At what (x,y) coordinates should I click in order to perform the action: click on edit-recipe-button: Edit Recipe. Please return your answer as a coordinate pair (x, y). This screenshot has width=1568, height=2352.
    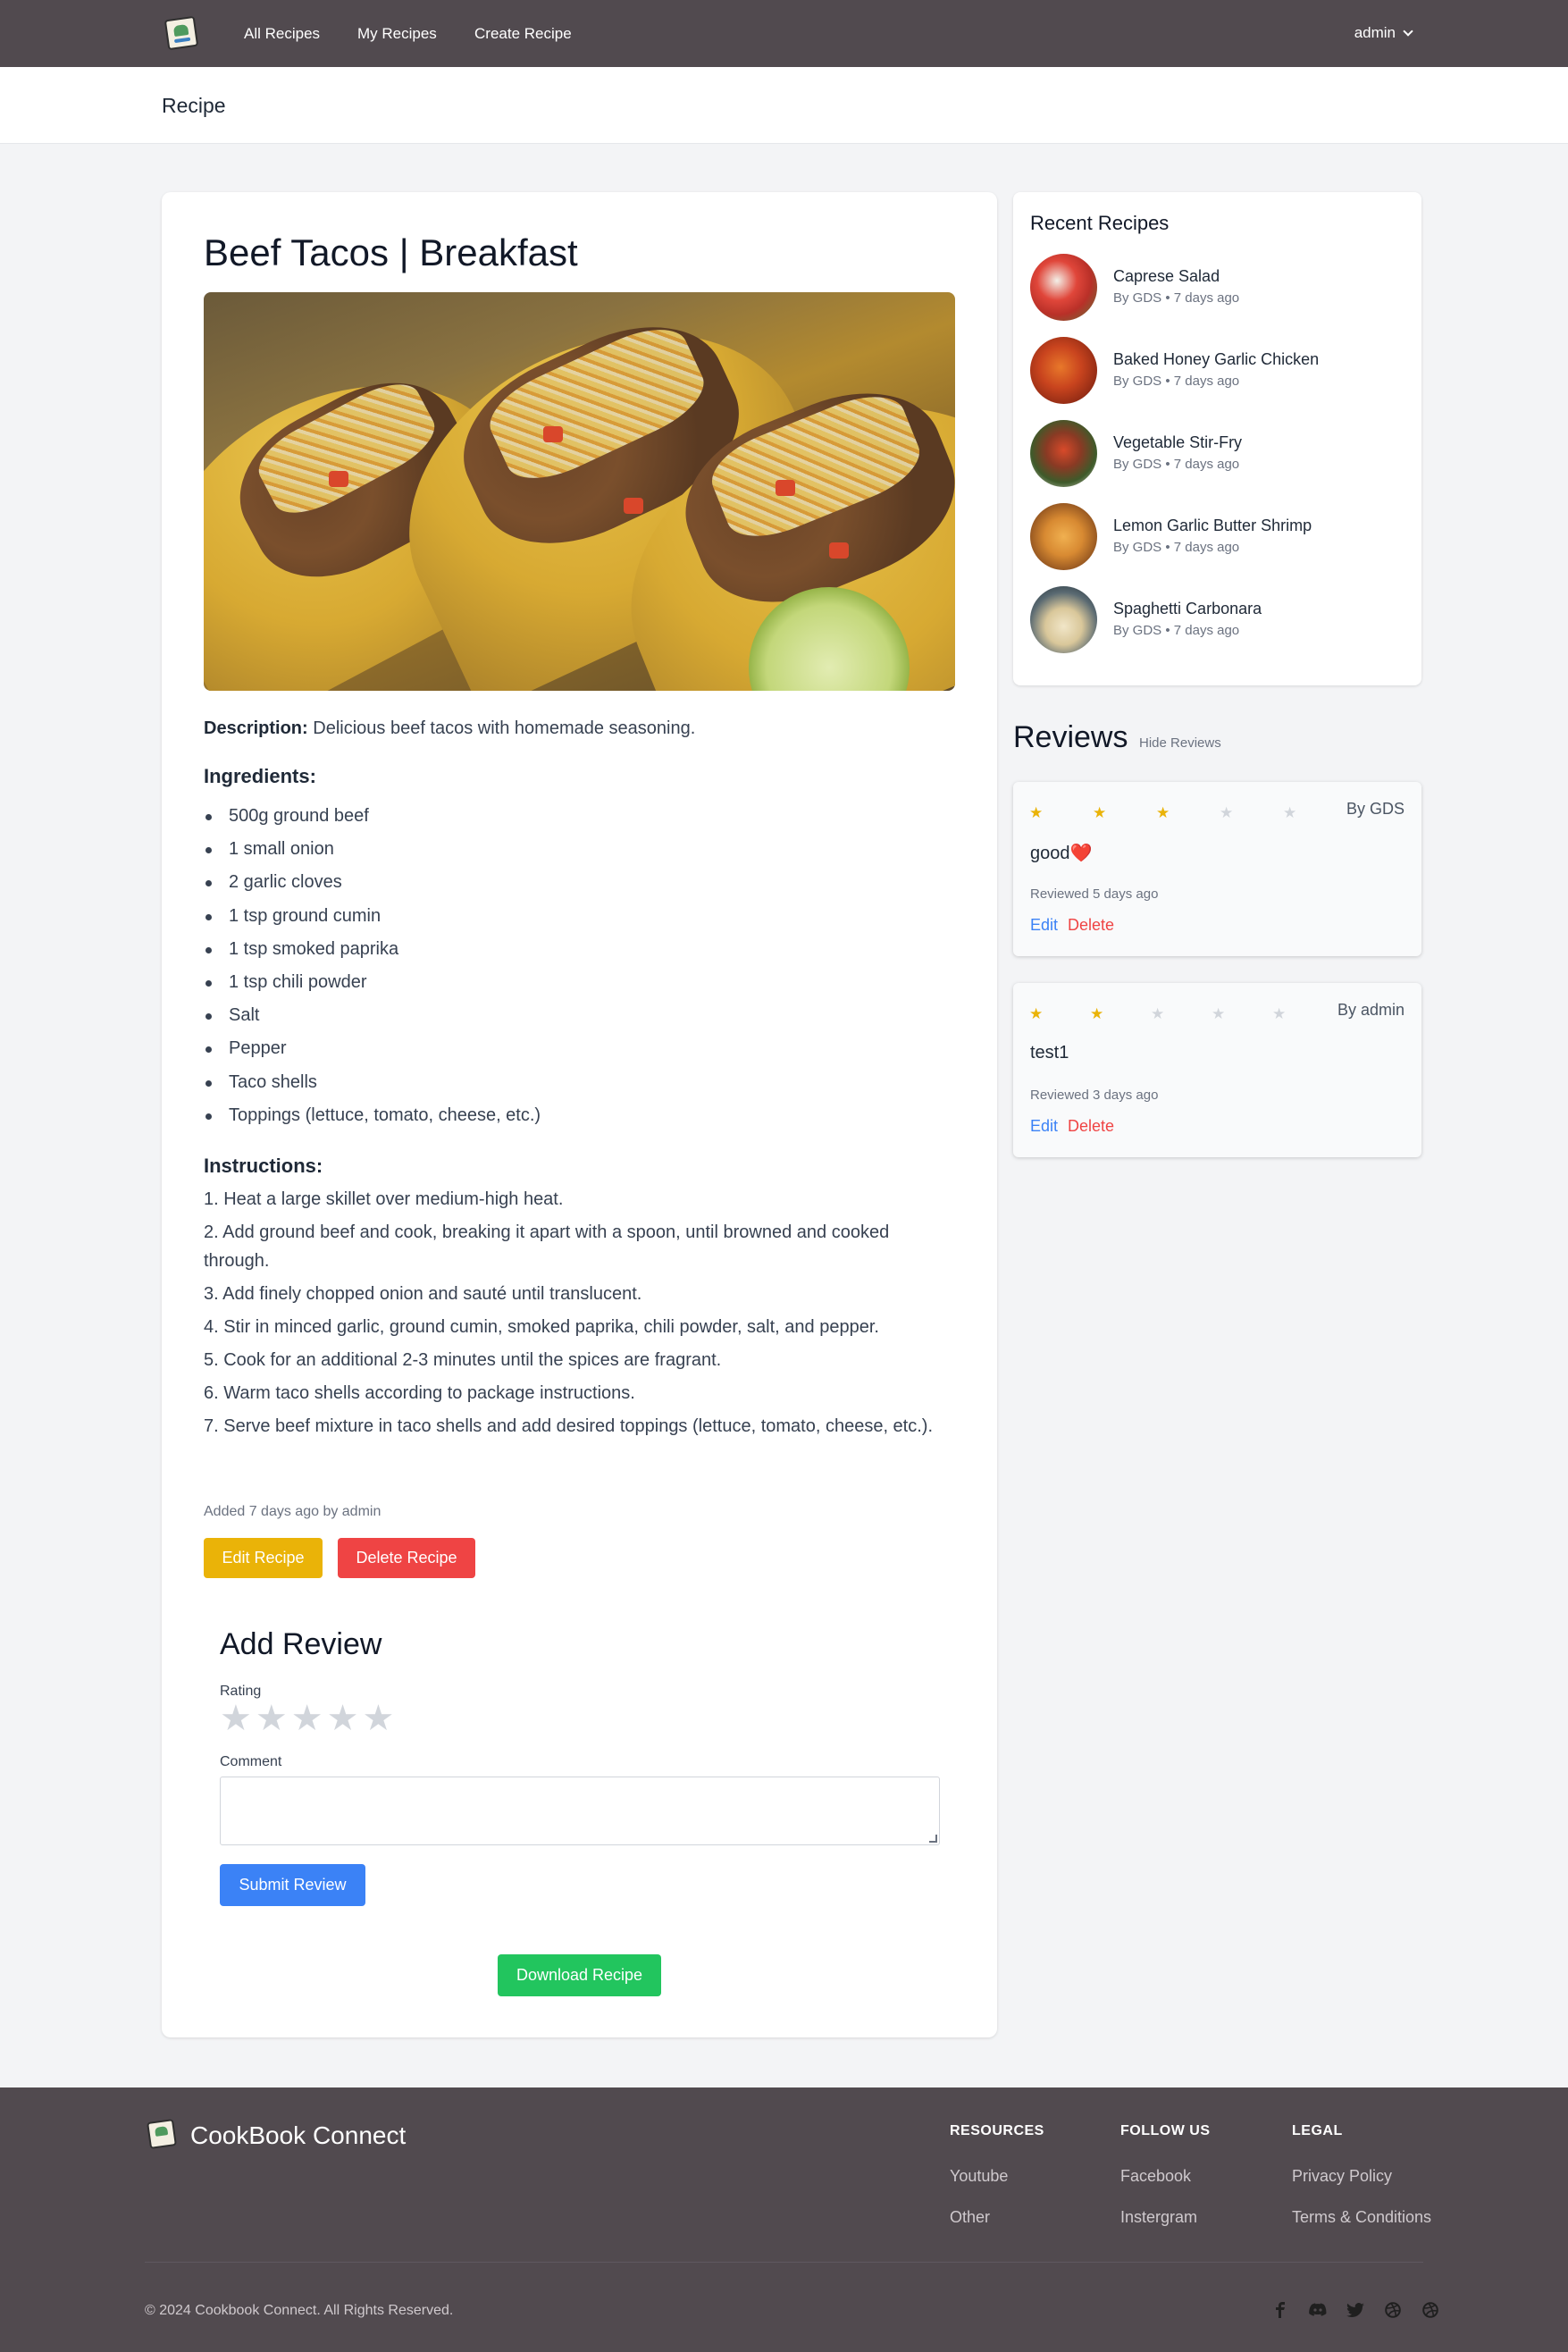
    Looking at the image, I should click on (263, 1558).